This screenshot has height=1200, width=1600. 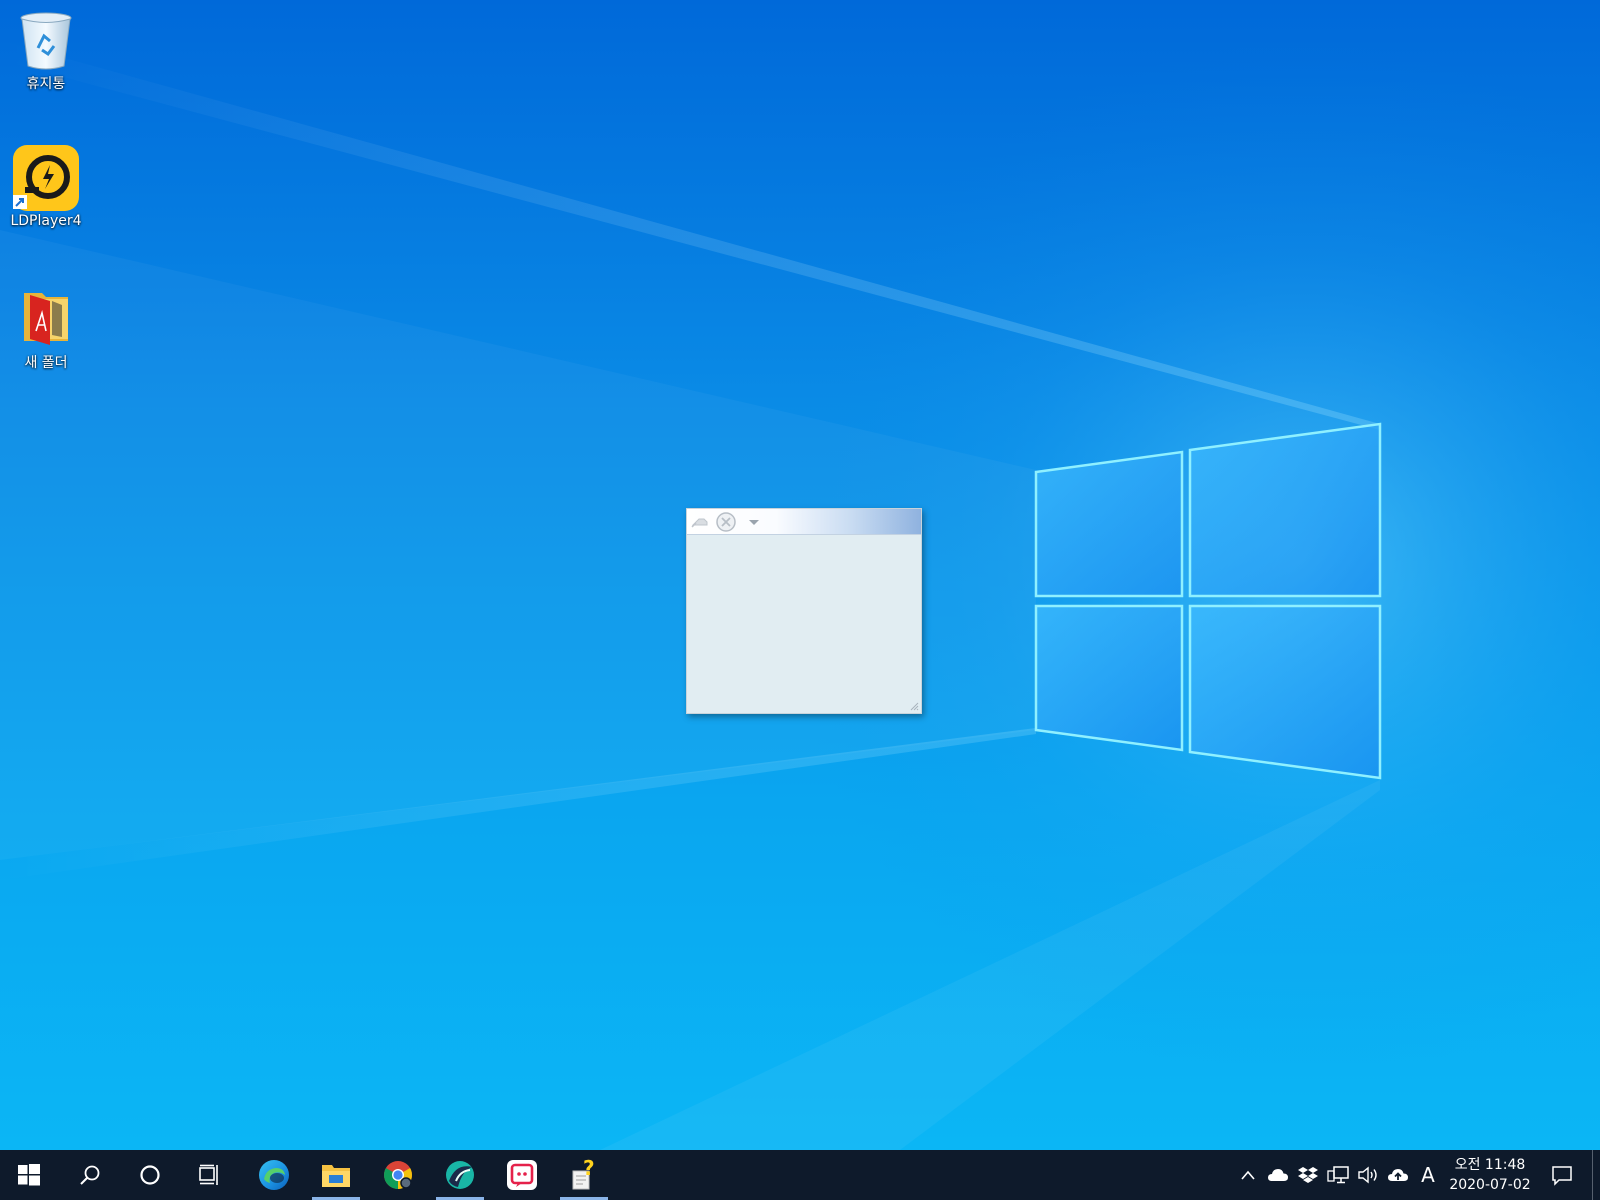 I want to click on cloud-upload-icon, so click(x=1398, y=1175).